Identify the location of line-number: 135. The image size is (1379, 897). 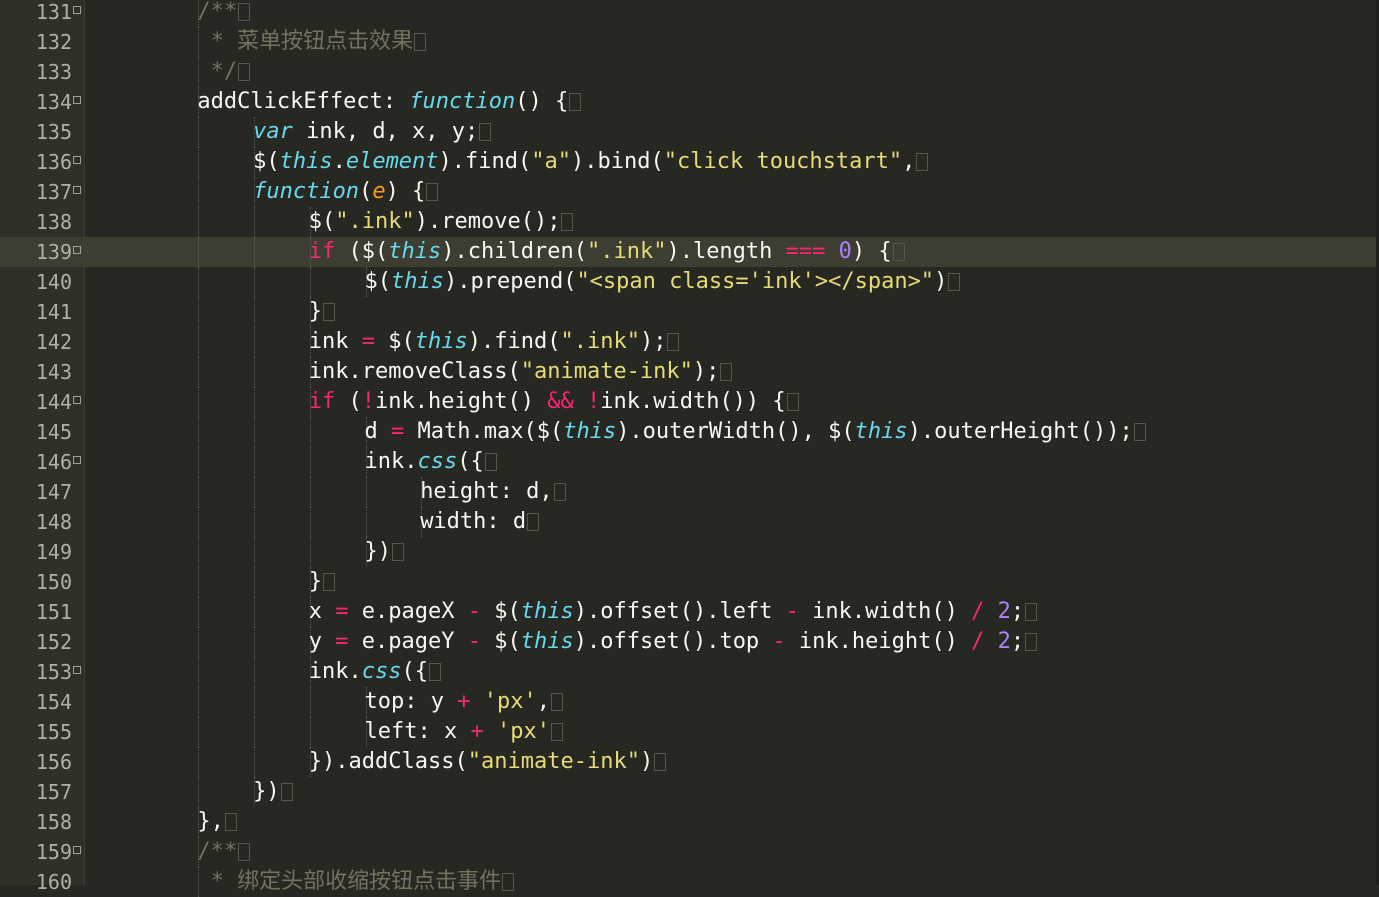
(53, 132).